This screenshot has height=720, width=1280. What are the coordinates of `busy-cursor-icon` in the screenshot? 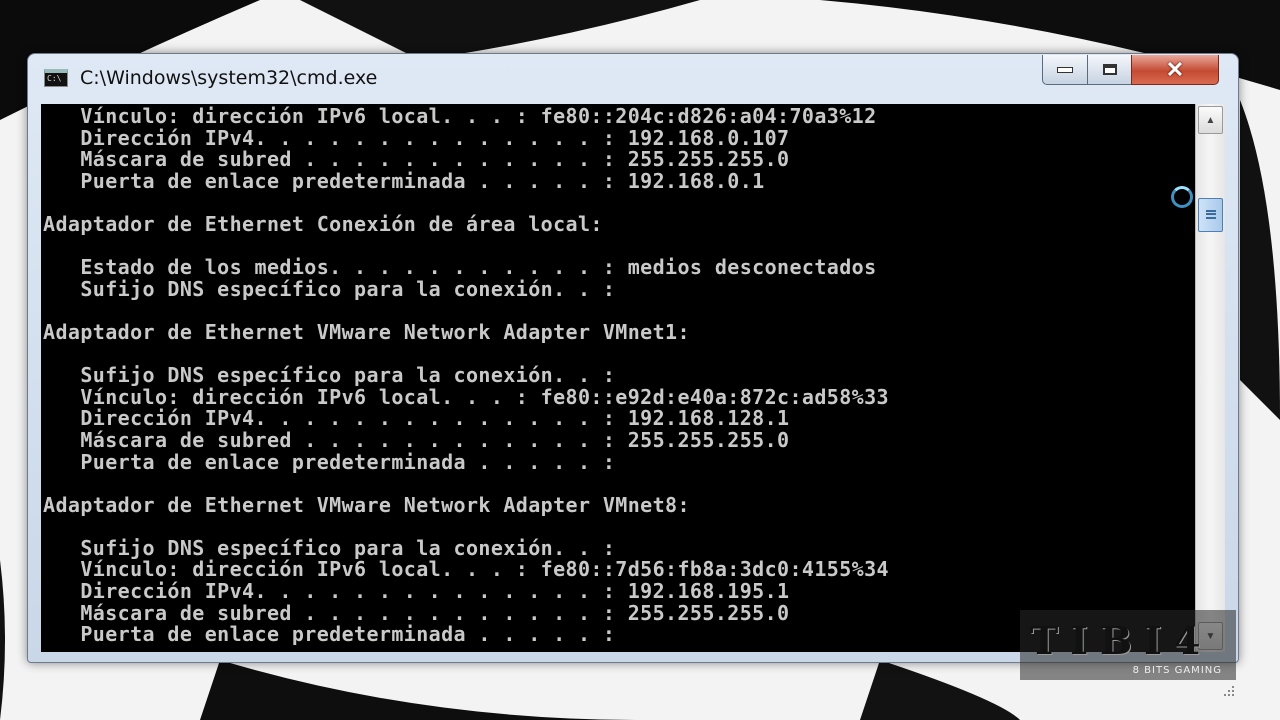 It's located at (1182, 197).